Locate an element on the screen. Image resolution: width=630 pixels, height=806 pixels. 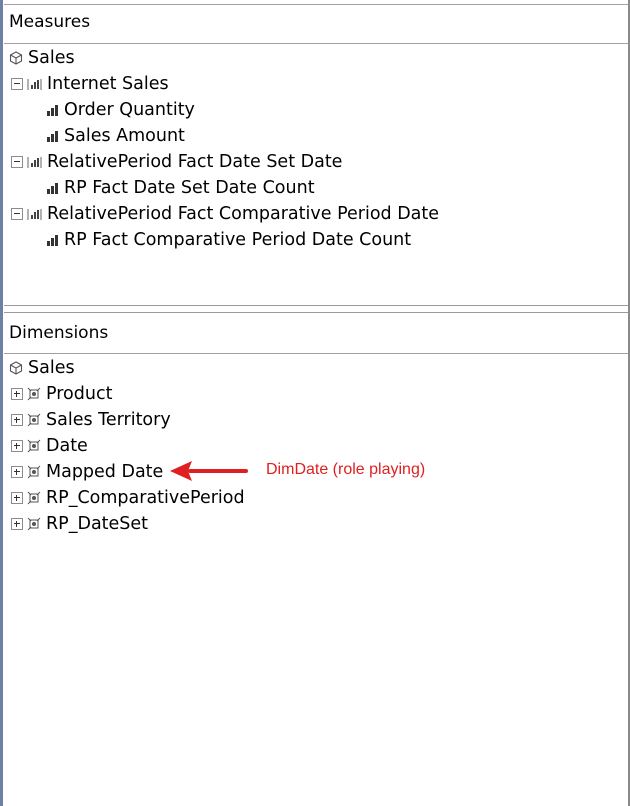
pane-splitter-top is located at coordinates (316, 305).